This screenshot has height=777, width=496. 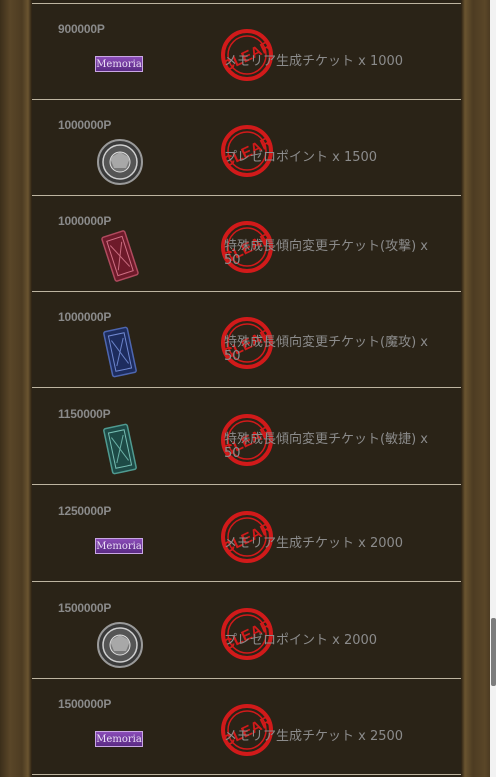 I want to click on reward-text: 特殊成長傾向変更チケット(魔攻) x 50, so click(x=326, y=349).